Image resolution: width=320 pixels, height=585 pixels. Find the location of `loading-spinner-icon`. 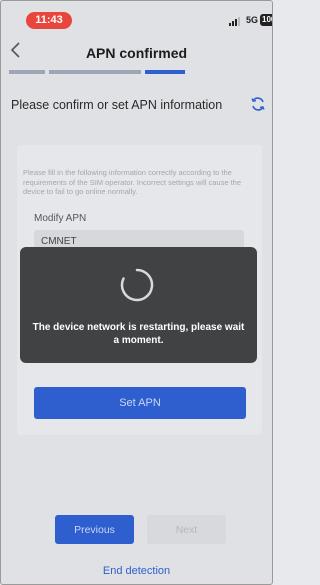

loading-spinner-icon is located at coordinates (137, 285).